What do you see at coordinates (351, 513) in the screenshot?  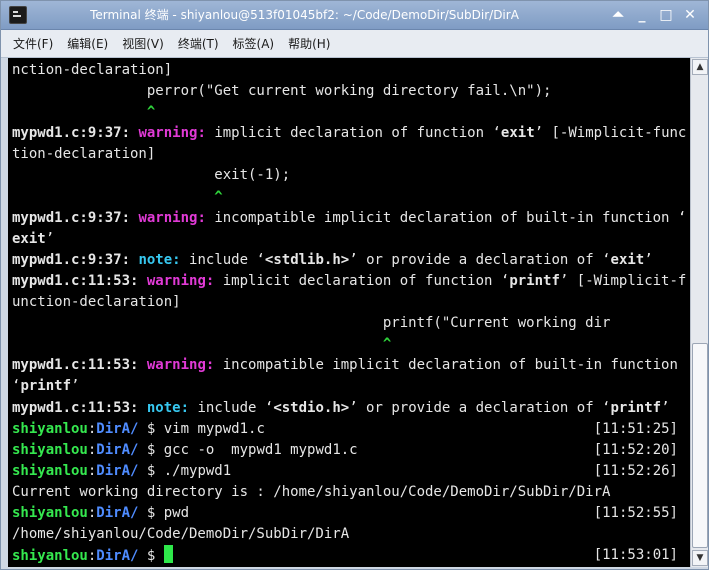 I see `terminal-line: shiyanlou:DirA/ $ pwd [11:52:55]` at bounding box center [351, 513].